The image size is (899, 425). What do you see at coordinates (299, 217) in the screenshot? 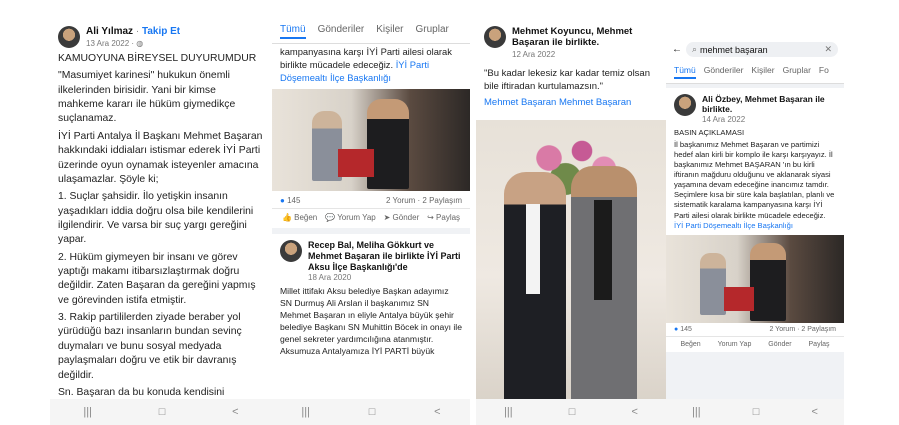
I see `like-button: 👍 Beğen` at bounding box center [299, 217].